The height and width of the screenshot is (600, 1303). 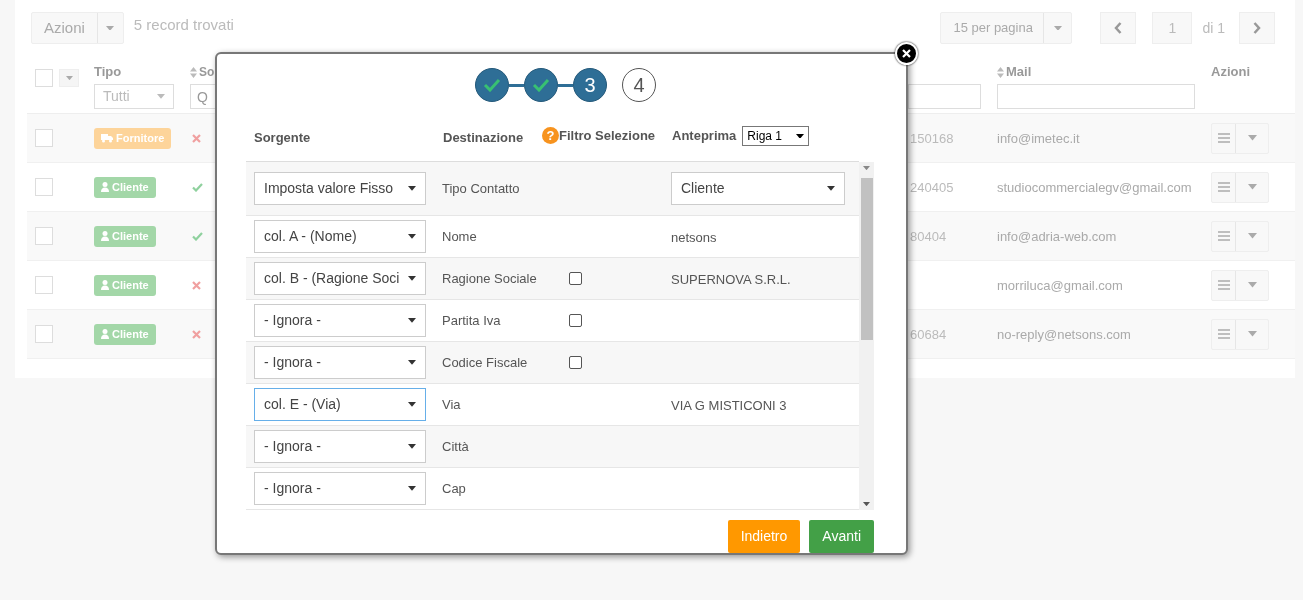 I want to click on next-page-button, so click(x=1257, y=28).